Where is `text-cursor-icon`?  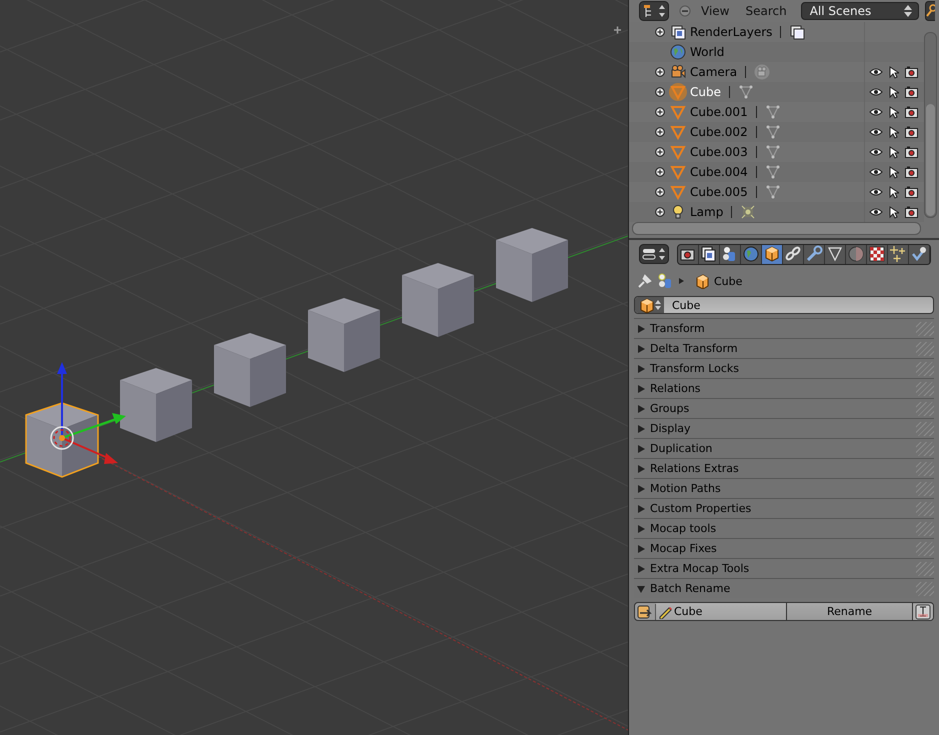 text-cursor-icon is located at coordinates (923, 612).